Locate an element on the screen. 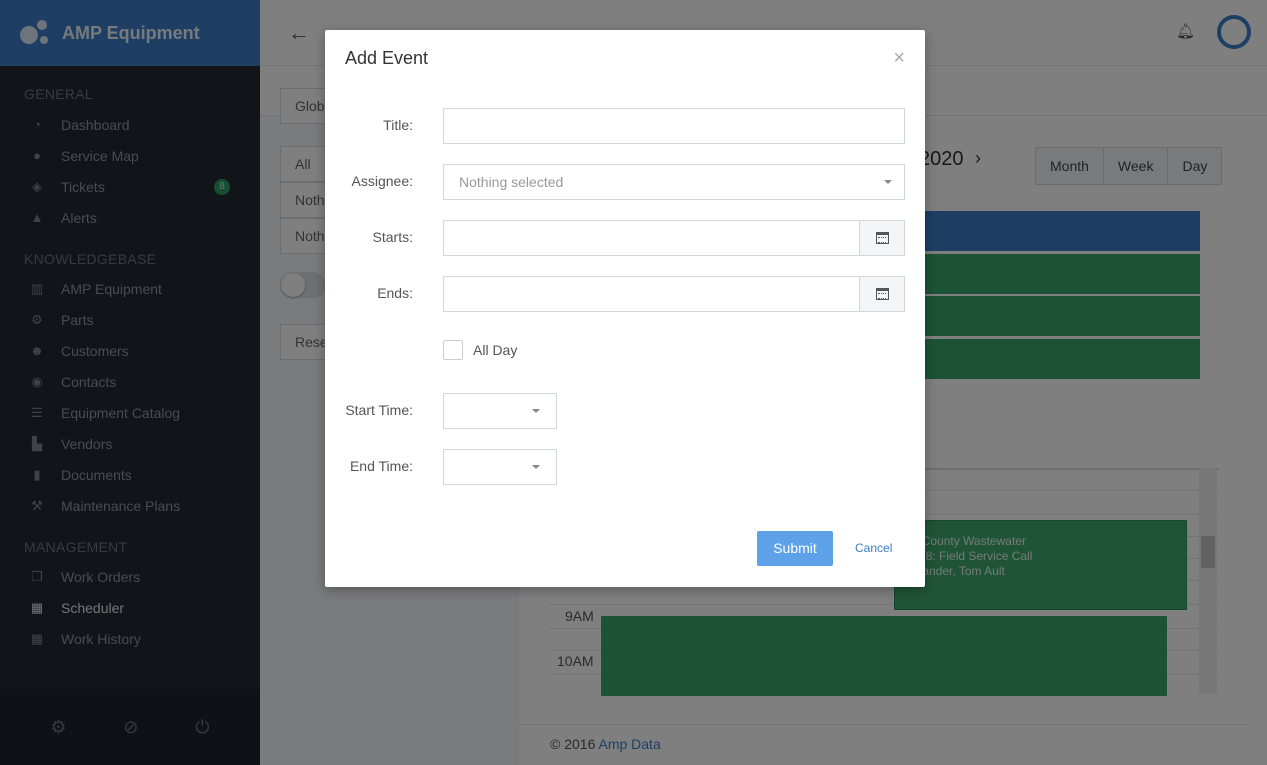 The image size is (1267, 765). submit-button: Submit is located at coordinates (795, 548).